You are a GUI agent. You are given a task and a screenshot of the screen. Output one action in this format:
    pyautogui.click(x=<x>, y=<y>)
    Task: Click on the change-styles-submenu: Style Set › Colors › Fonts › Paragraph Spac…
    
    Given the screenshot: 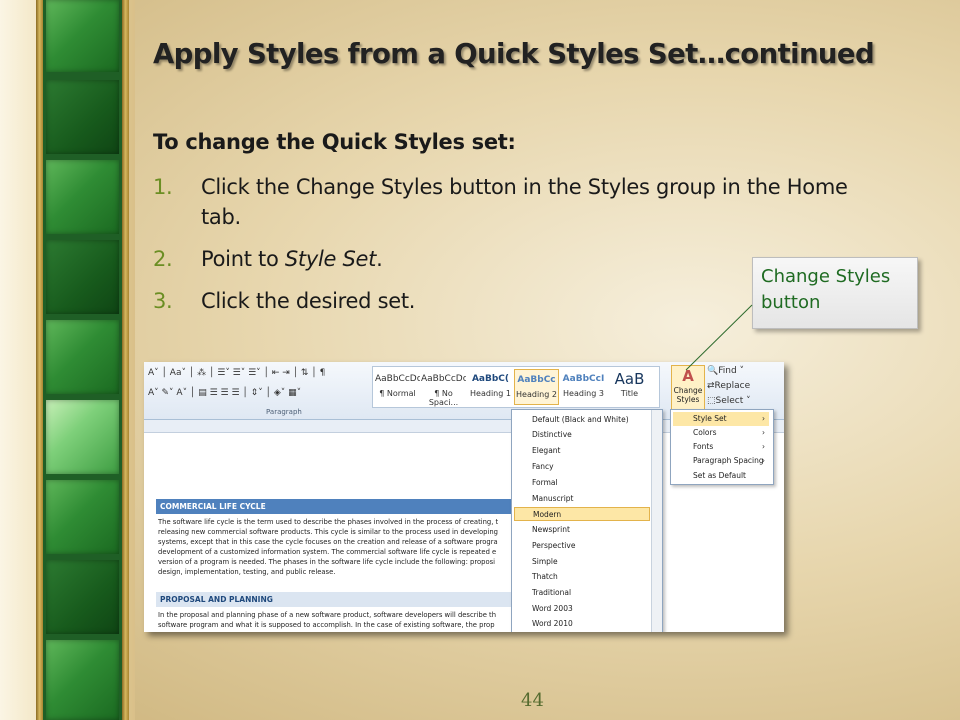 What is the action you would take?
    pyautogui.click(x=722, y=447)
    